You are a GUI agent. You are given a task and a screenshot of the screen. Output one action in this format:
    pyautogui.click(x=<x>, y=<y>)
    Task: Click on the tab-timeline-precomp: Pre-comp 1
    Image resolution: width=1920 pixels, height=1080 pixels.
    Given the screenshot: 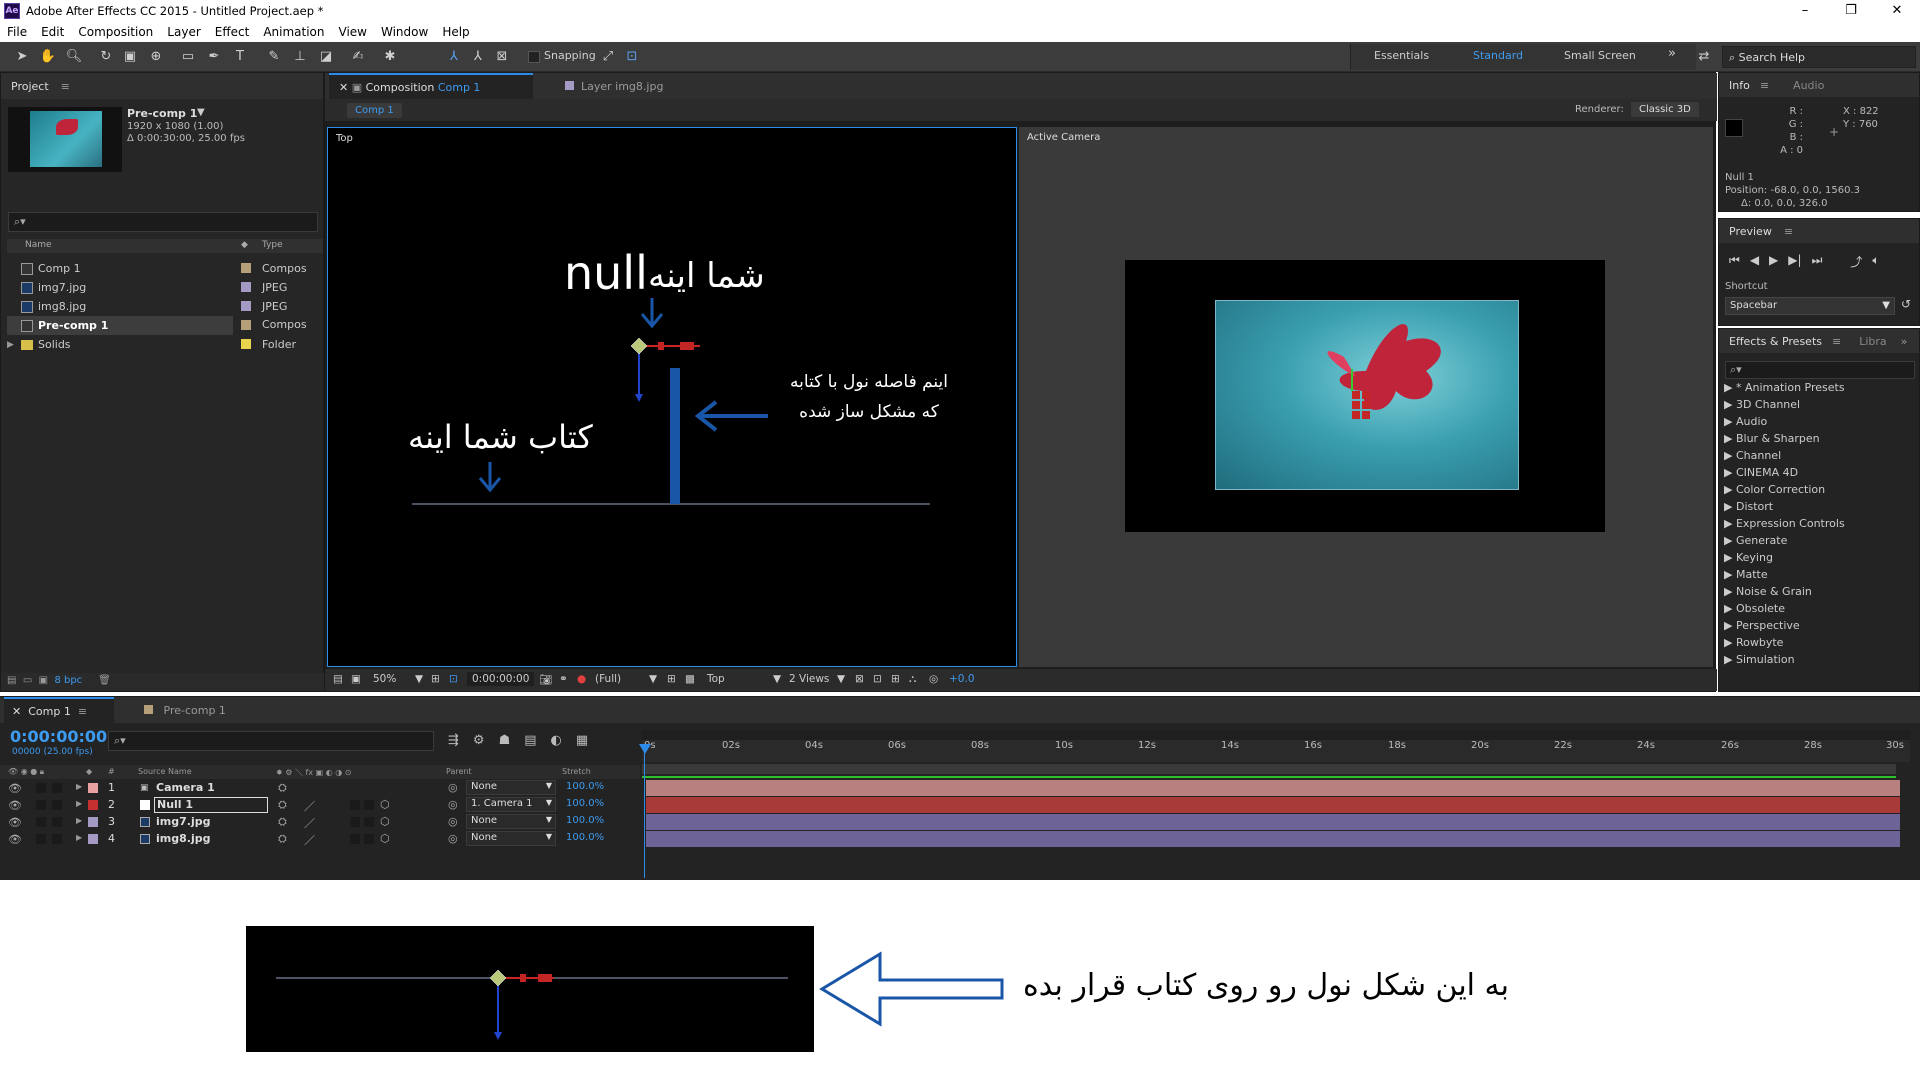 What is the action you would take?
    pyautogui.click(x=183, y=710)
    